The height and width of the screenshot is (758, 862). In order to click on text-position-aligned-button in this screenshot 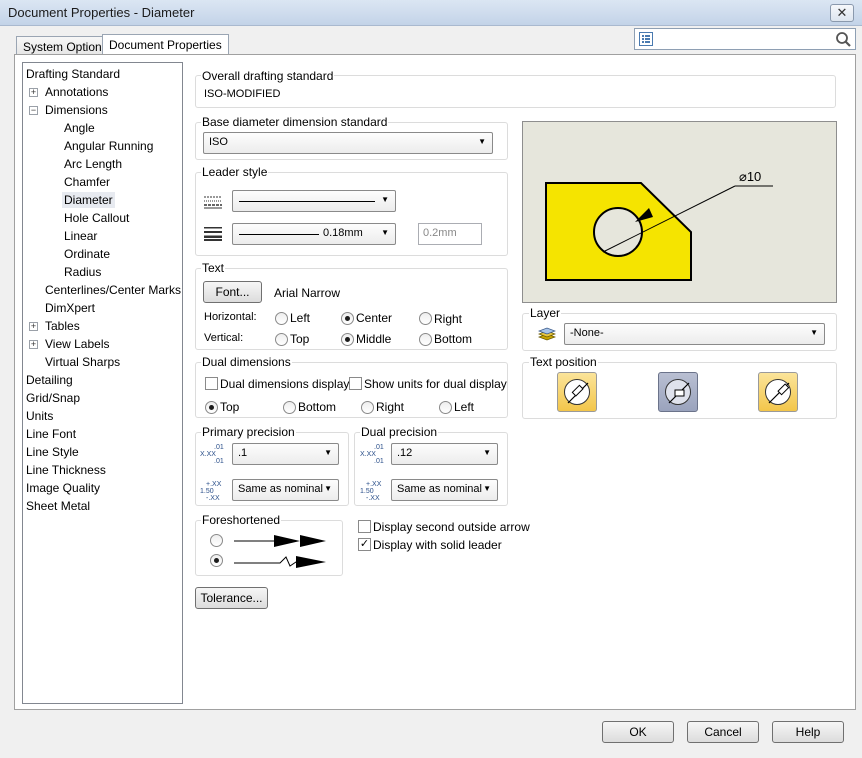, I will do `click(678, 392)`.